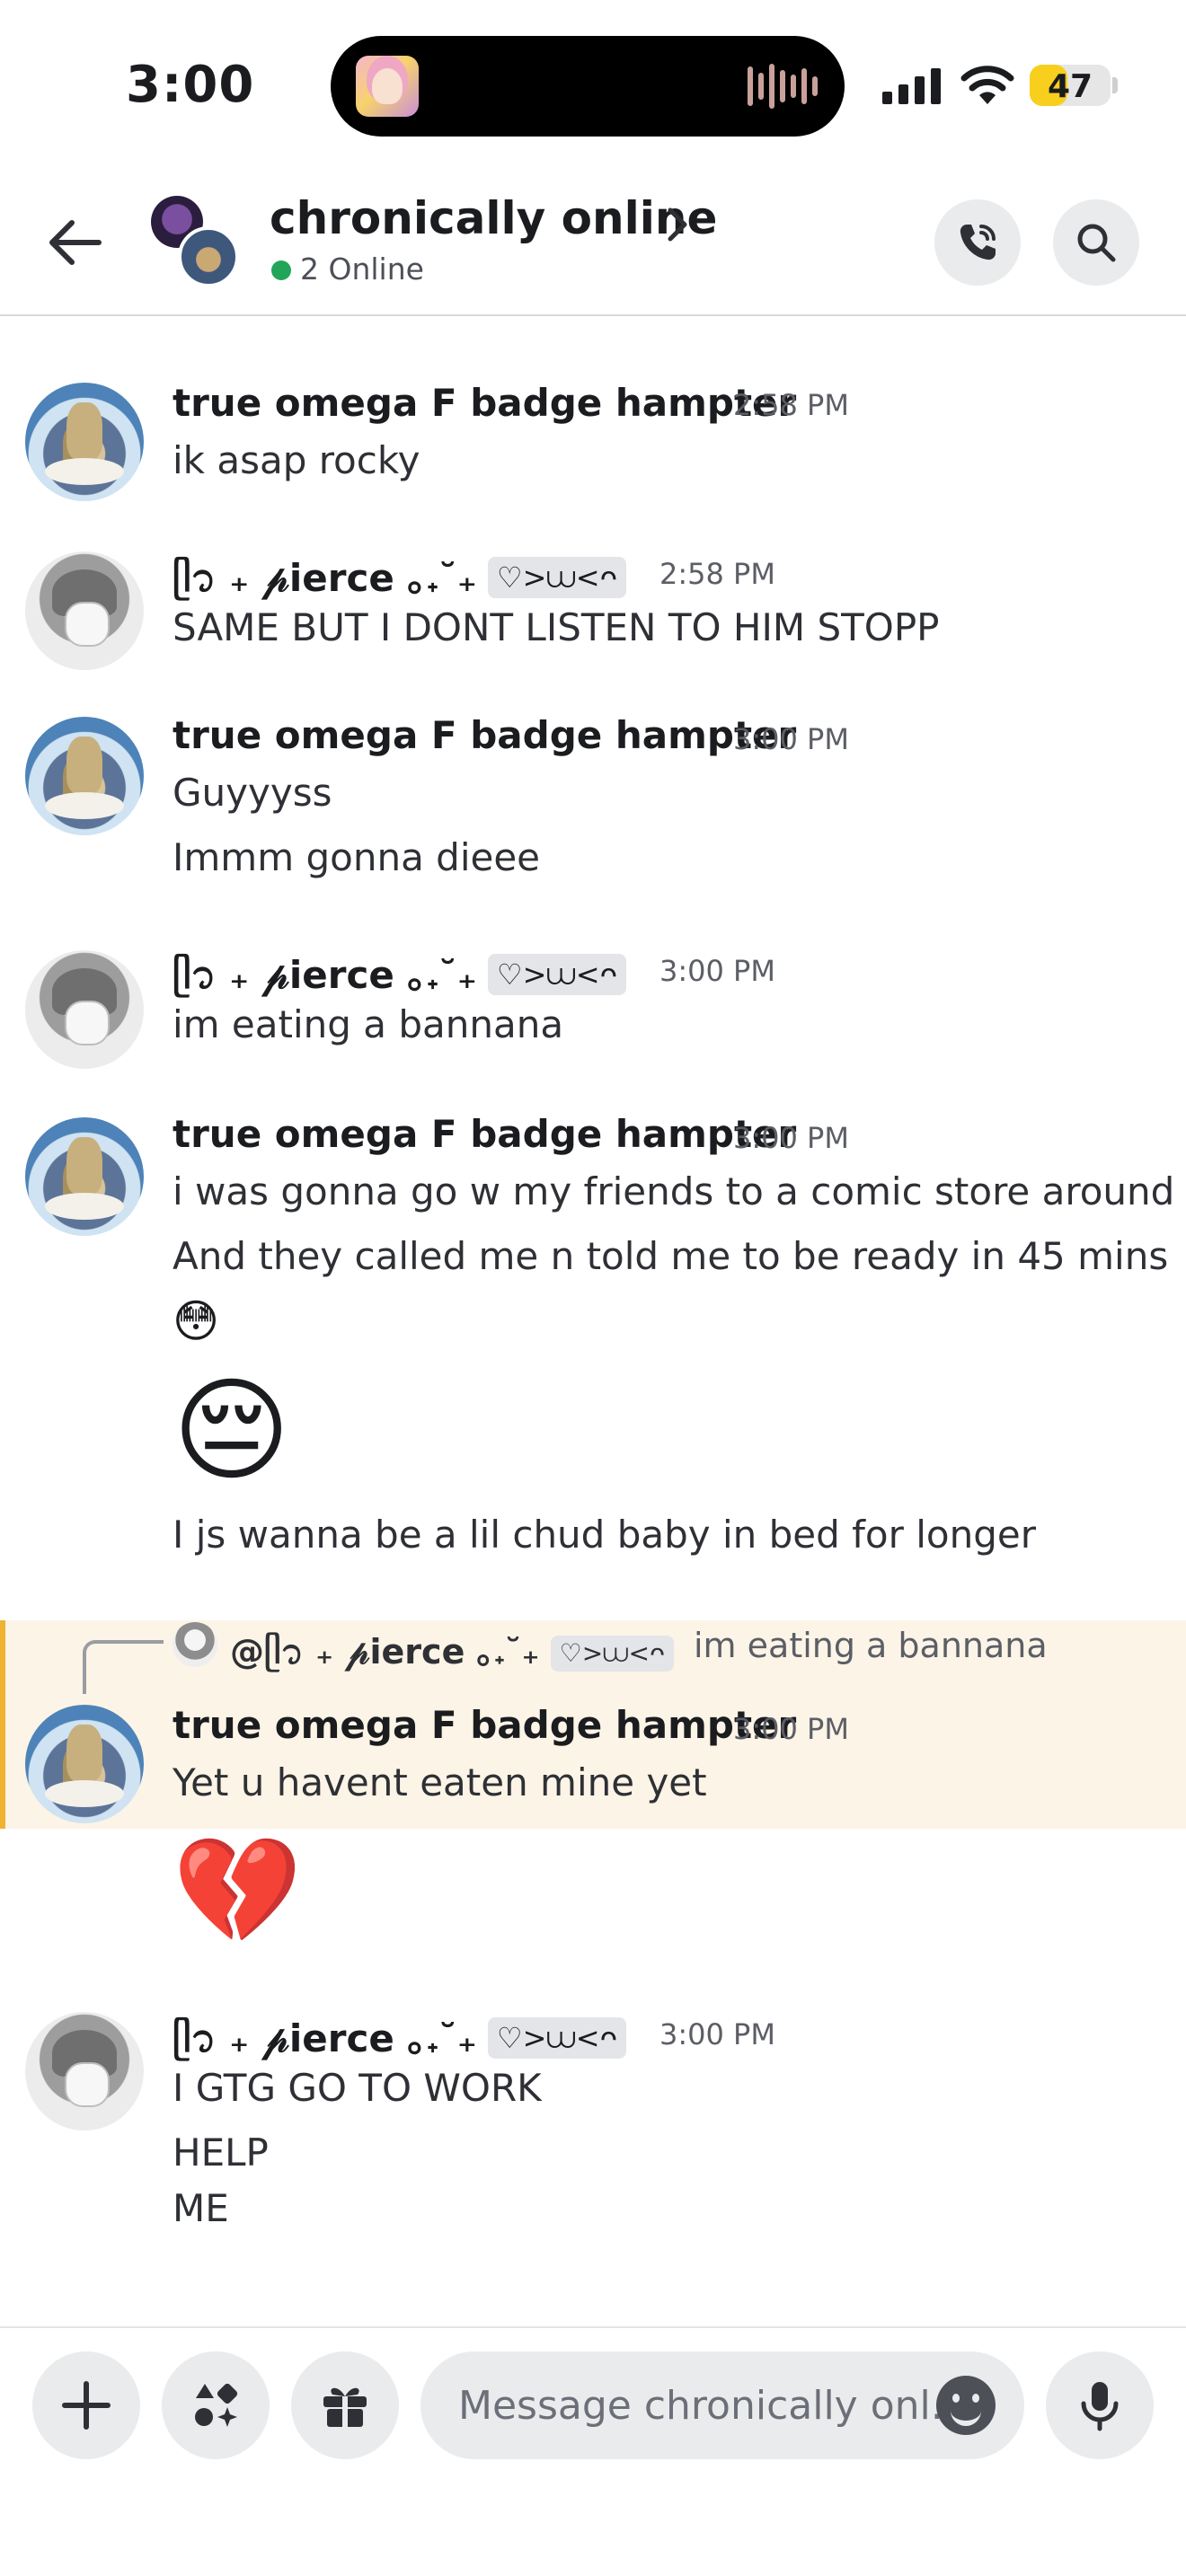 The height and width of the screenshot is (2576, 1186). Describe the element at coordinates (123, 1667) in the screenshot. I see `reply-connector` at that location.